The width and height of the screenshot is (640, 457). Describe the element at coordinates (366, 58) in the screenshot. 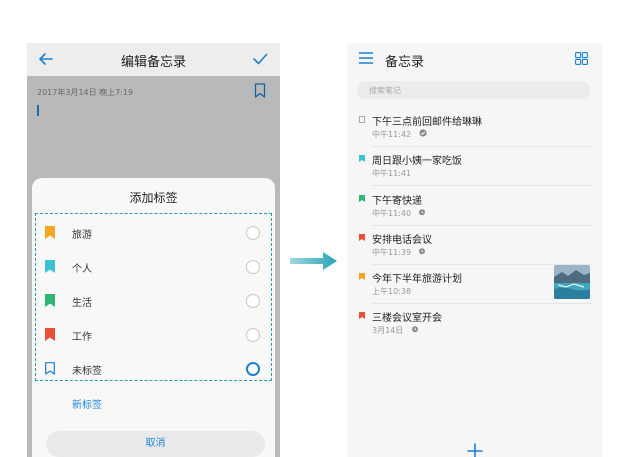

I see `menu-icon` at that location.